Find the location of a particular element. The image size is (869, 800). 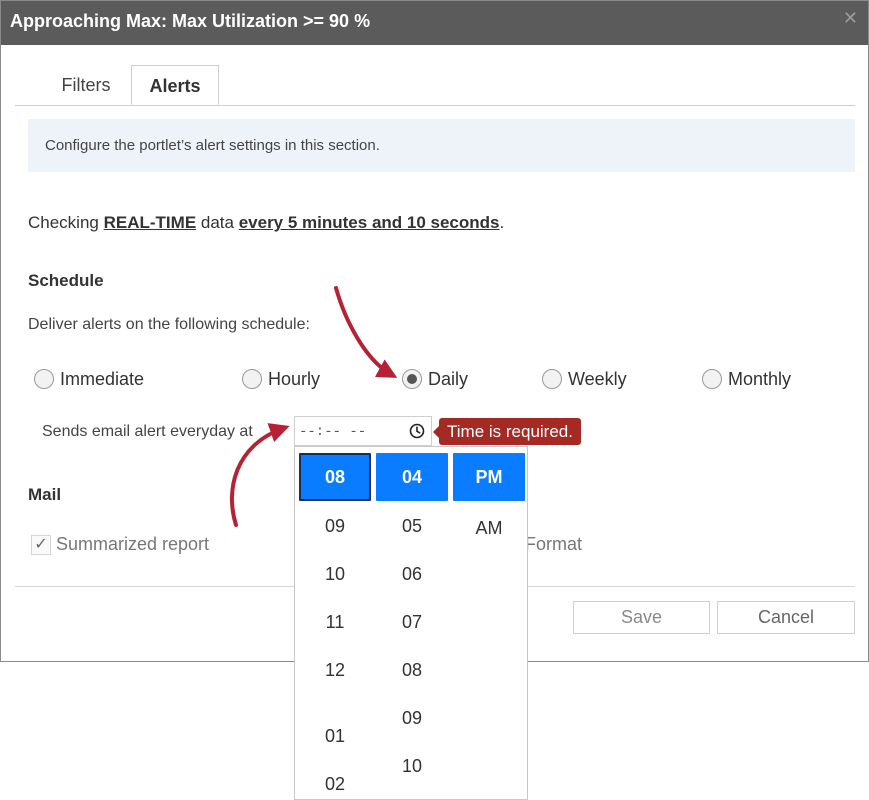

period-option: PM is located at coordinates (489, 477).